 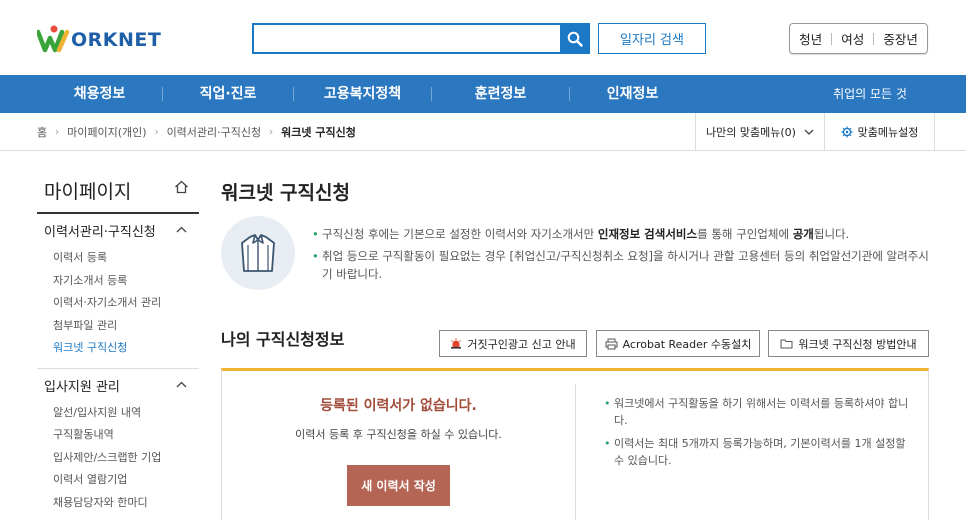 I want to click on folder-icon, so click(x=786, y=344).